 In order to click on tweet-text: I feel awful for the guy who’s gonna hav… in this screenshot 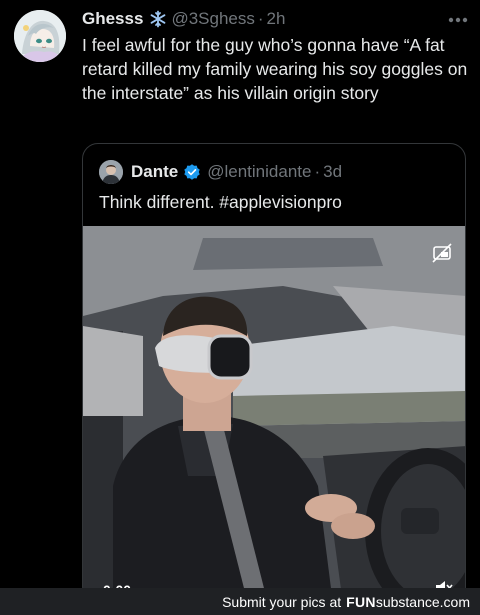, I will do `click(275, 69)`.